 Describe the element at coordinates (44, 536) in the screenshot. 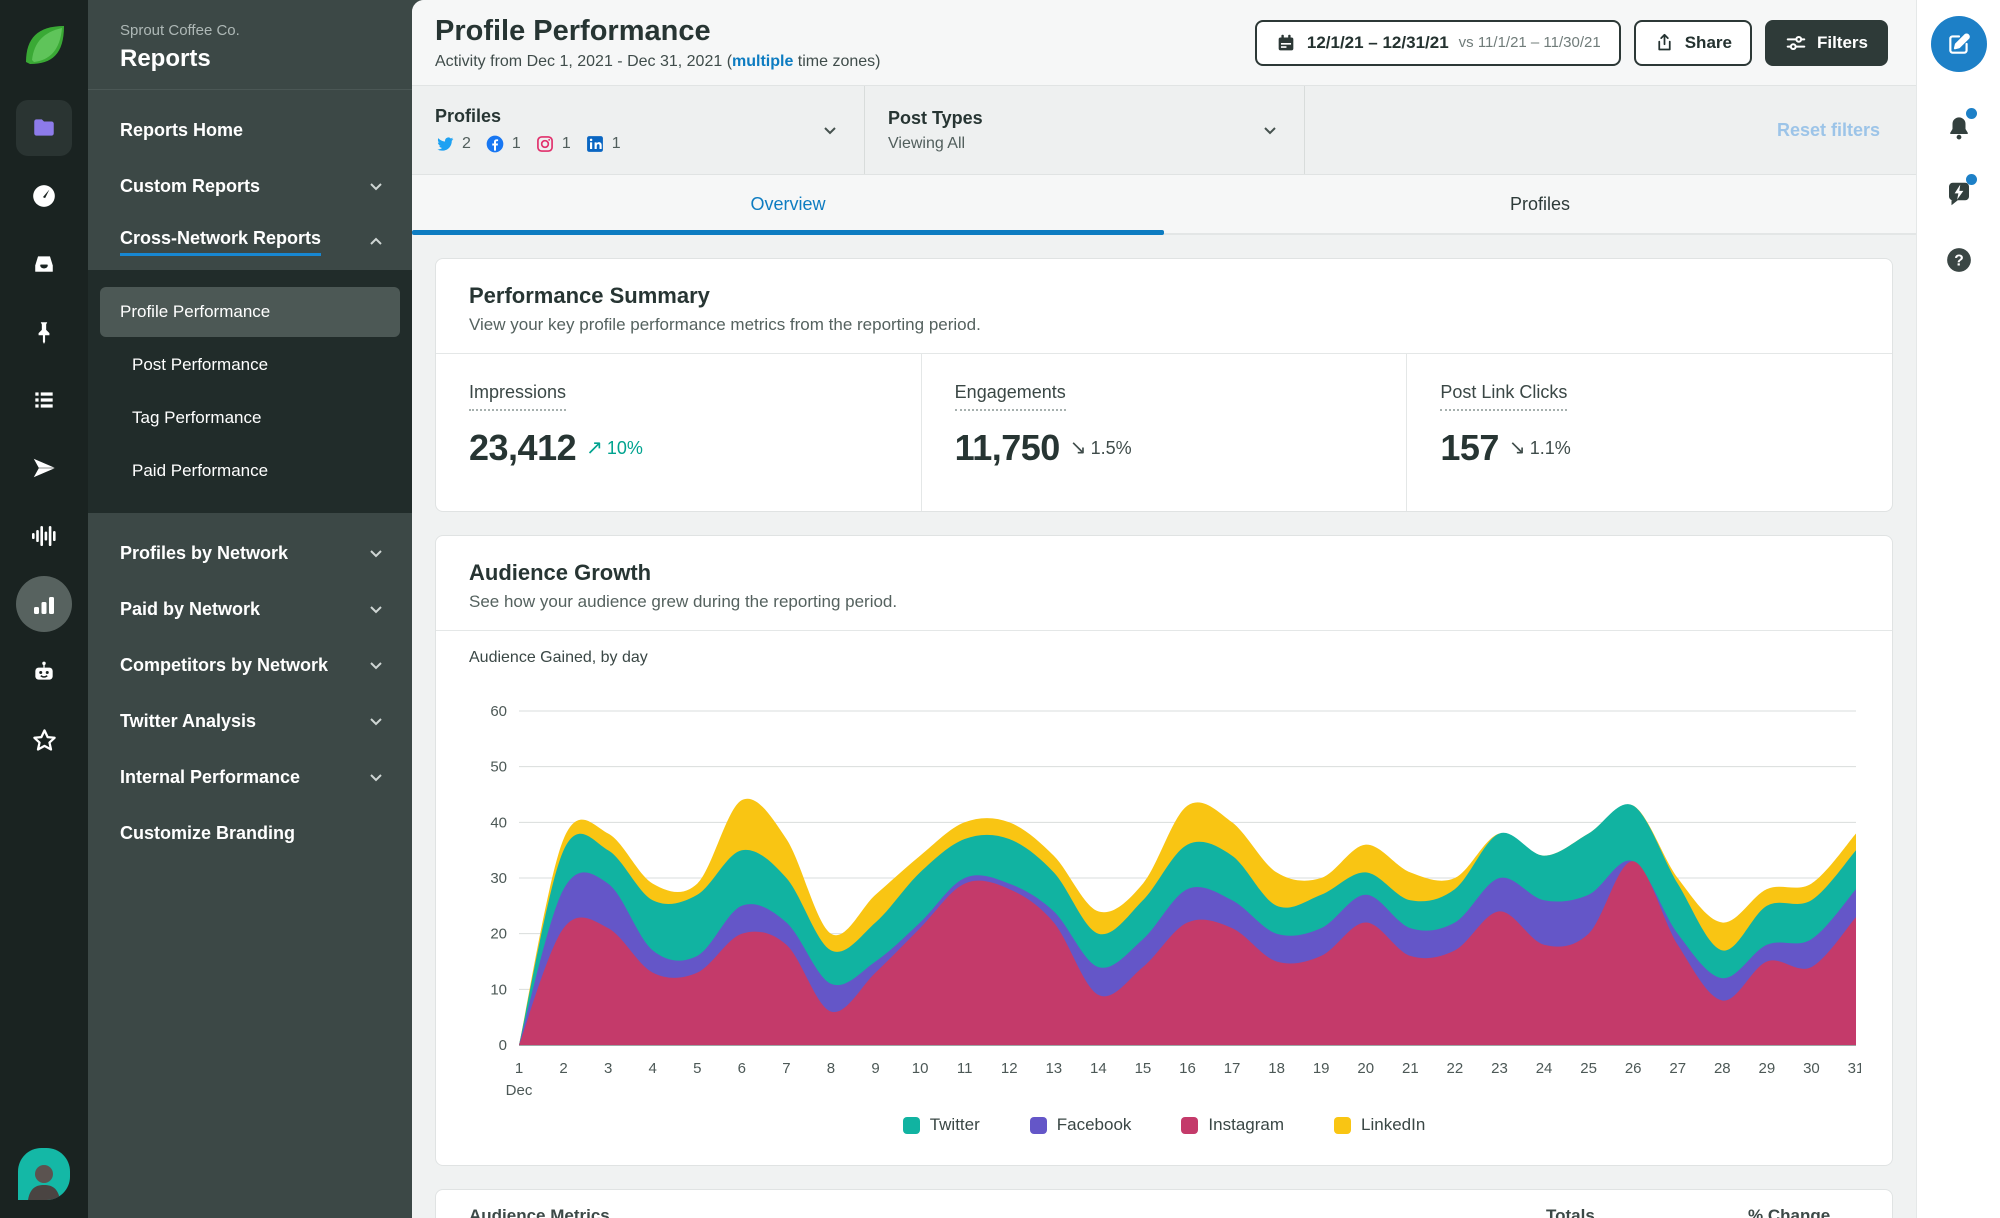

I see `listening-waveform-icon` at that location.